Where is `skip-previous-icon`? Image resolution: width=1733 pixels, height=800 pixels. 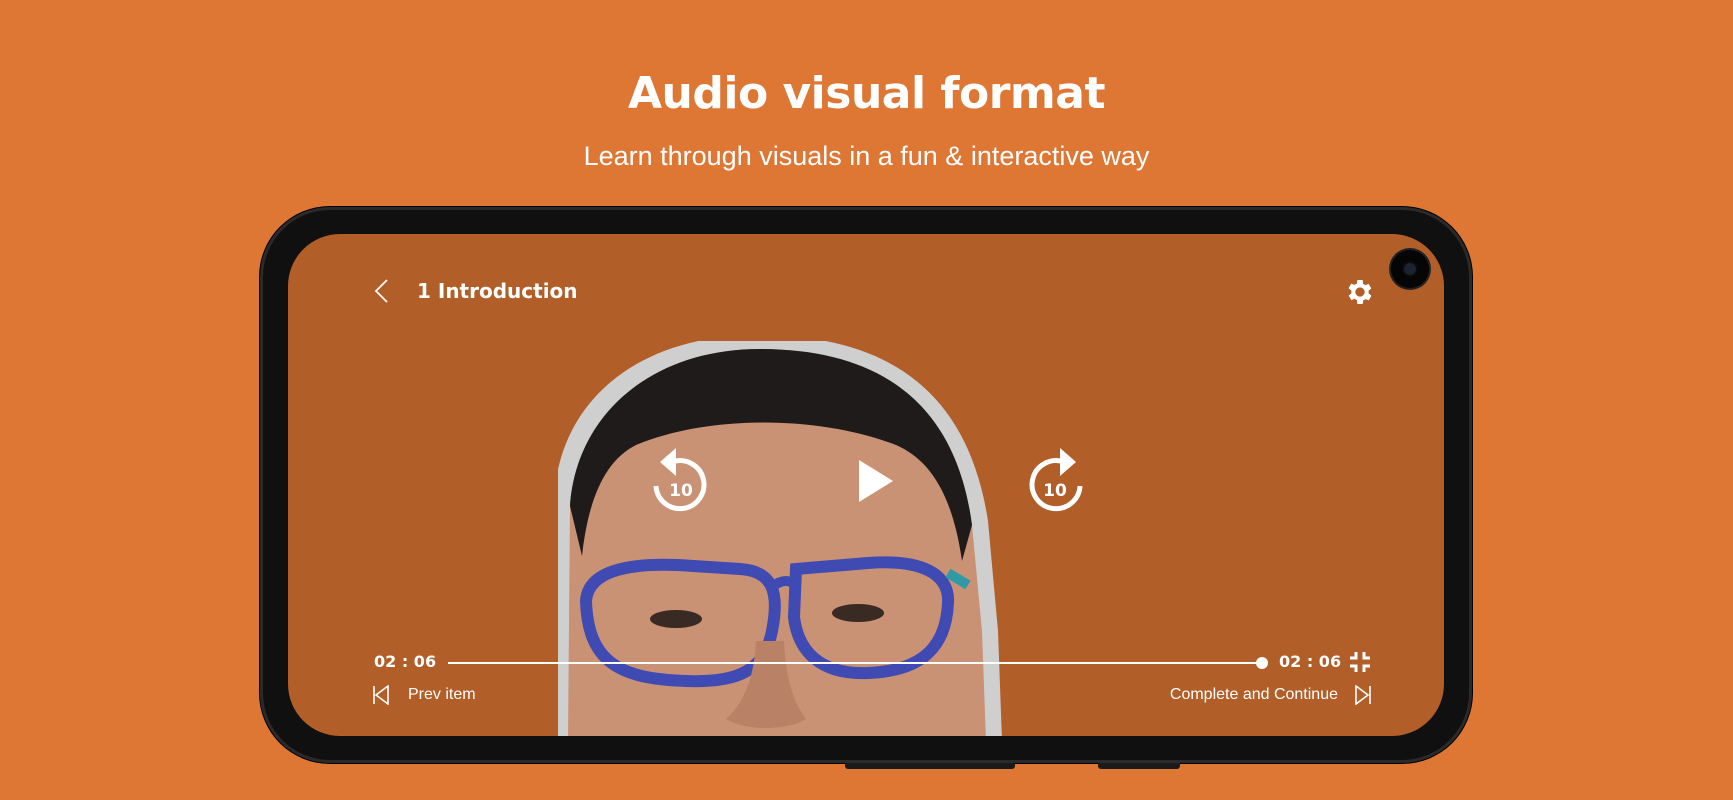
skip-previous-icon is located at coordinates (381, 695).